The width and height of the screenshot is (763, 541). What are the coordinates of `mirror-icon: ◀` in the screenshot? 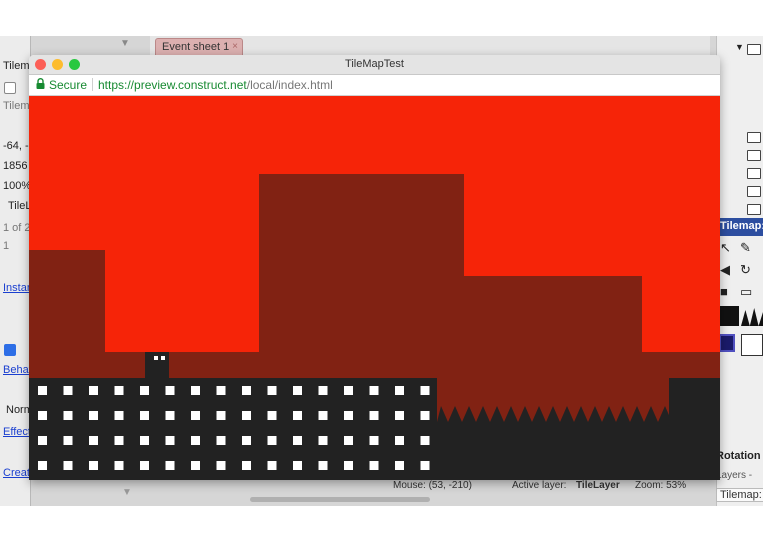 It's located at (725, 270).